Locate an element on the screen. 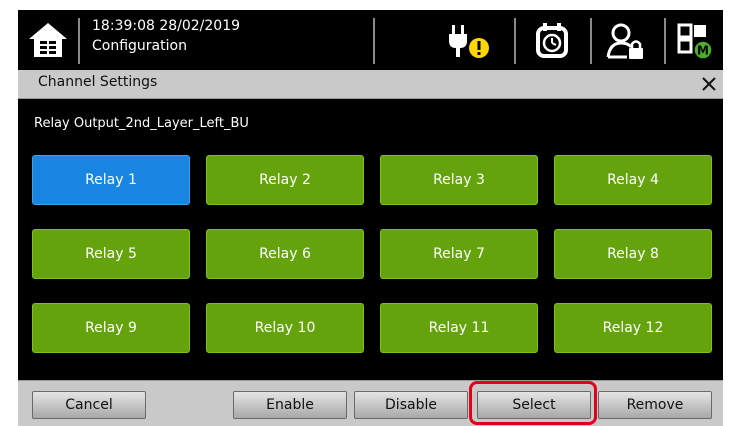 The width and height of the screenshot is (729, 426). menu-grid-button: M is located at coordinates (695, 41).